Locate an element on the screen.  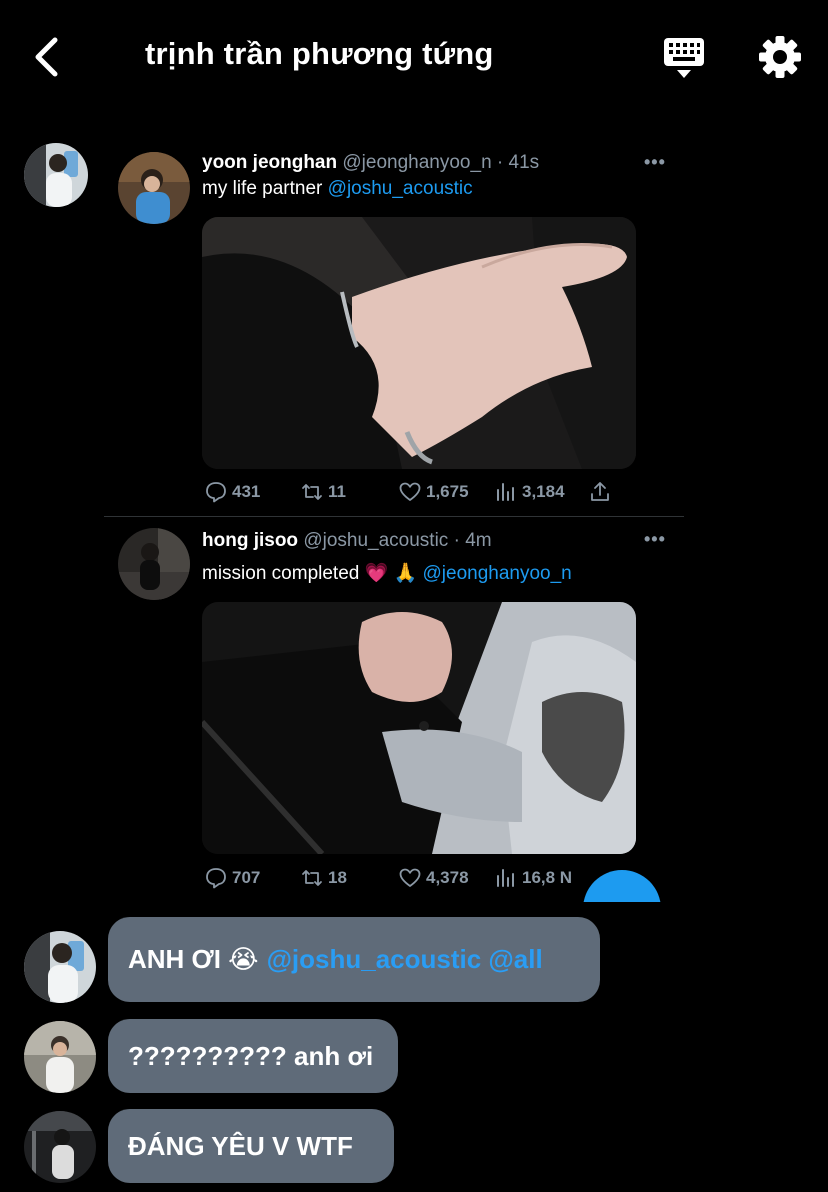
tweet-actions: 707 18 4,378 16,8 N is located at coordinates (422, 879).